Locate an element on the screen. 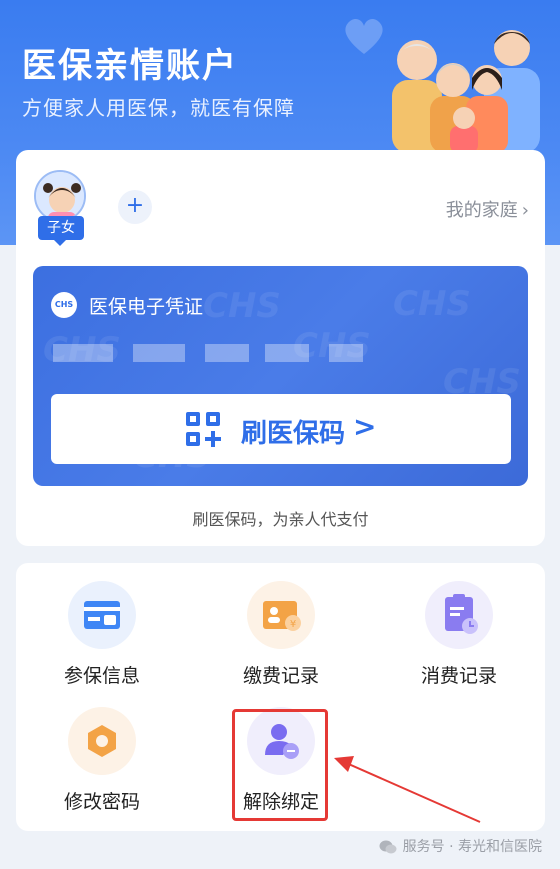  add-member-button: + is located at coordinates (135, 207).